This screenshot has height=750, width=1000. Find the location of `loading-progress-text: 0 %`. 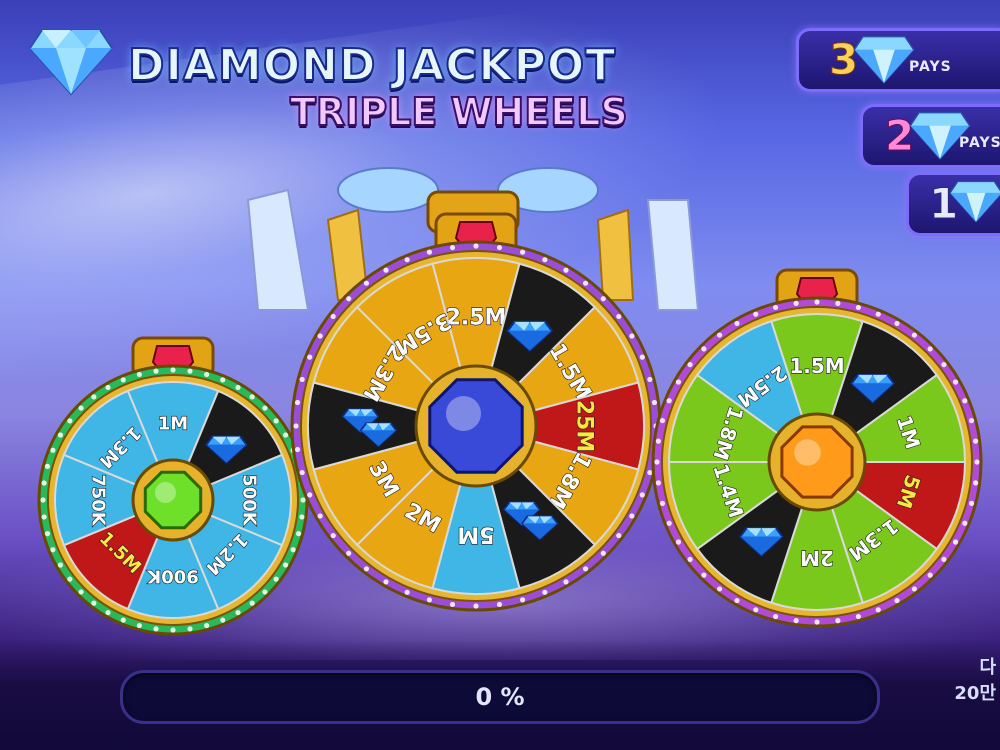

loading-progress-text: 0 % is located at coordinates (500, 697).